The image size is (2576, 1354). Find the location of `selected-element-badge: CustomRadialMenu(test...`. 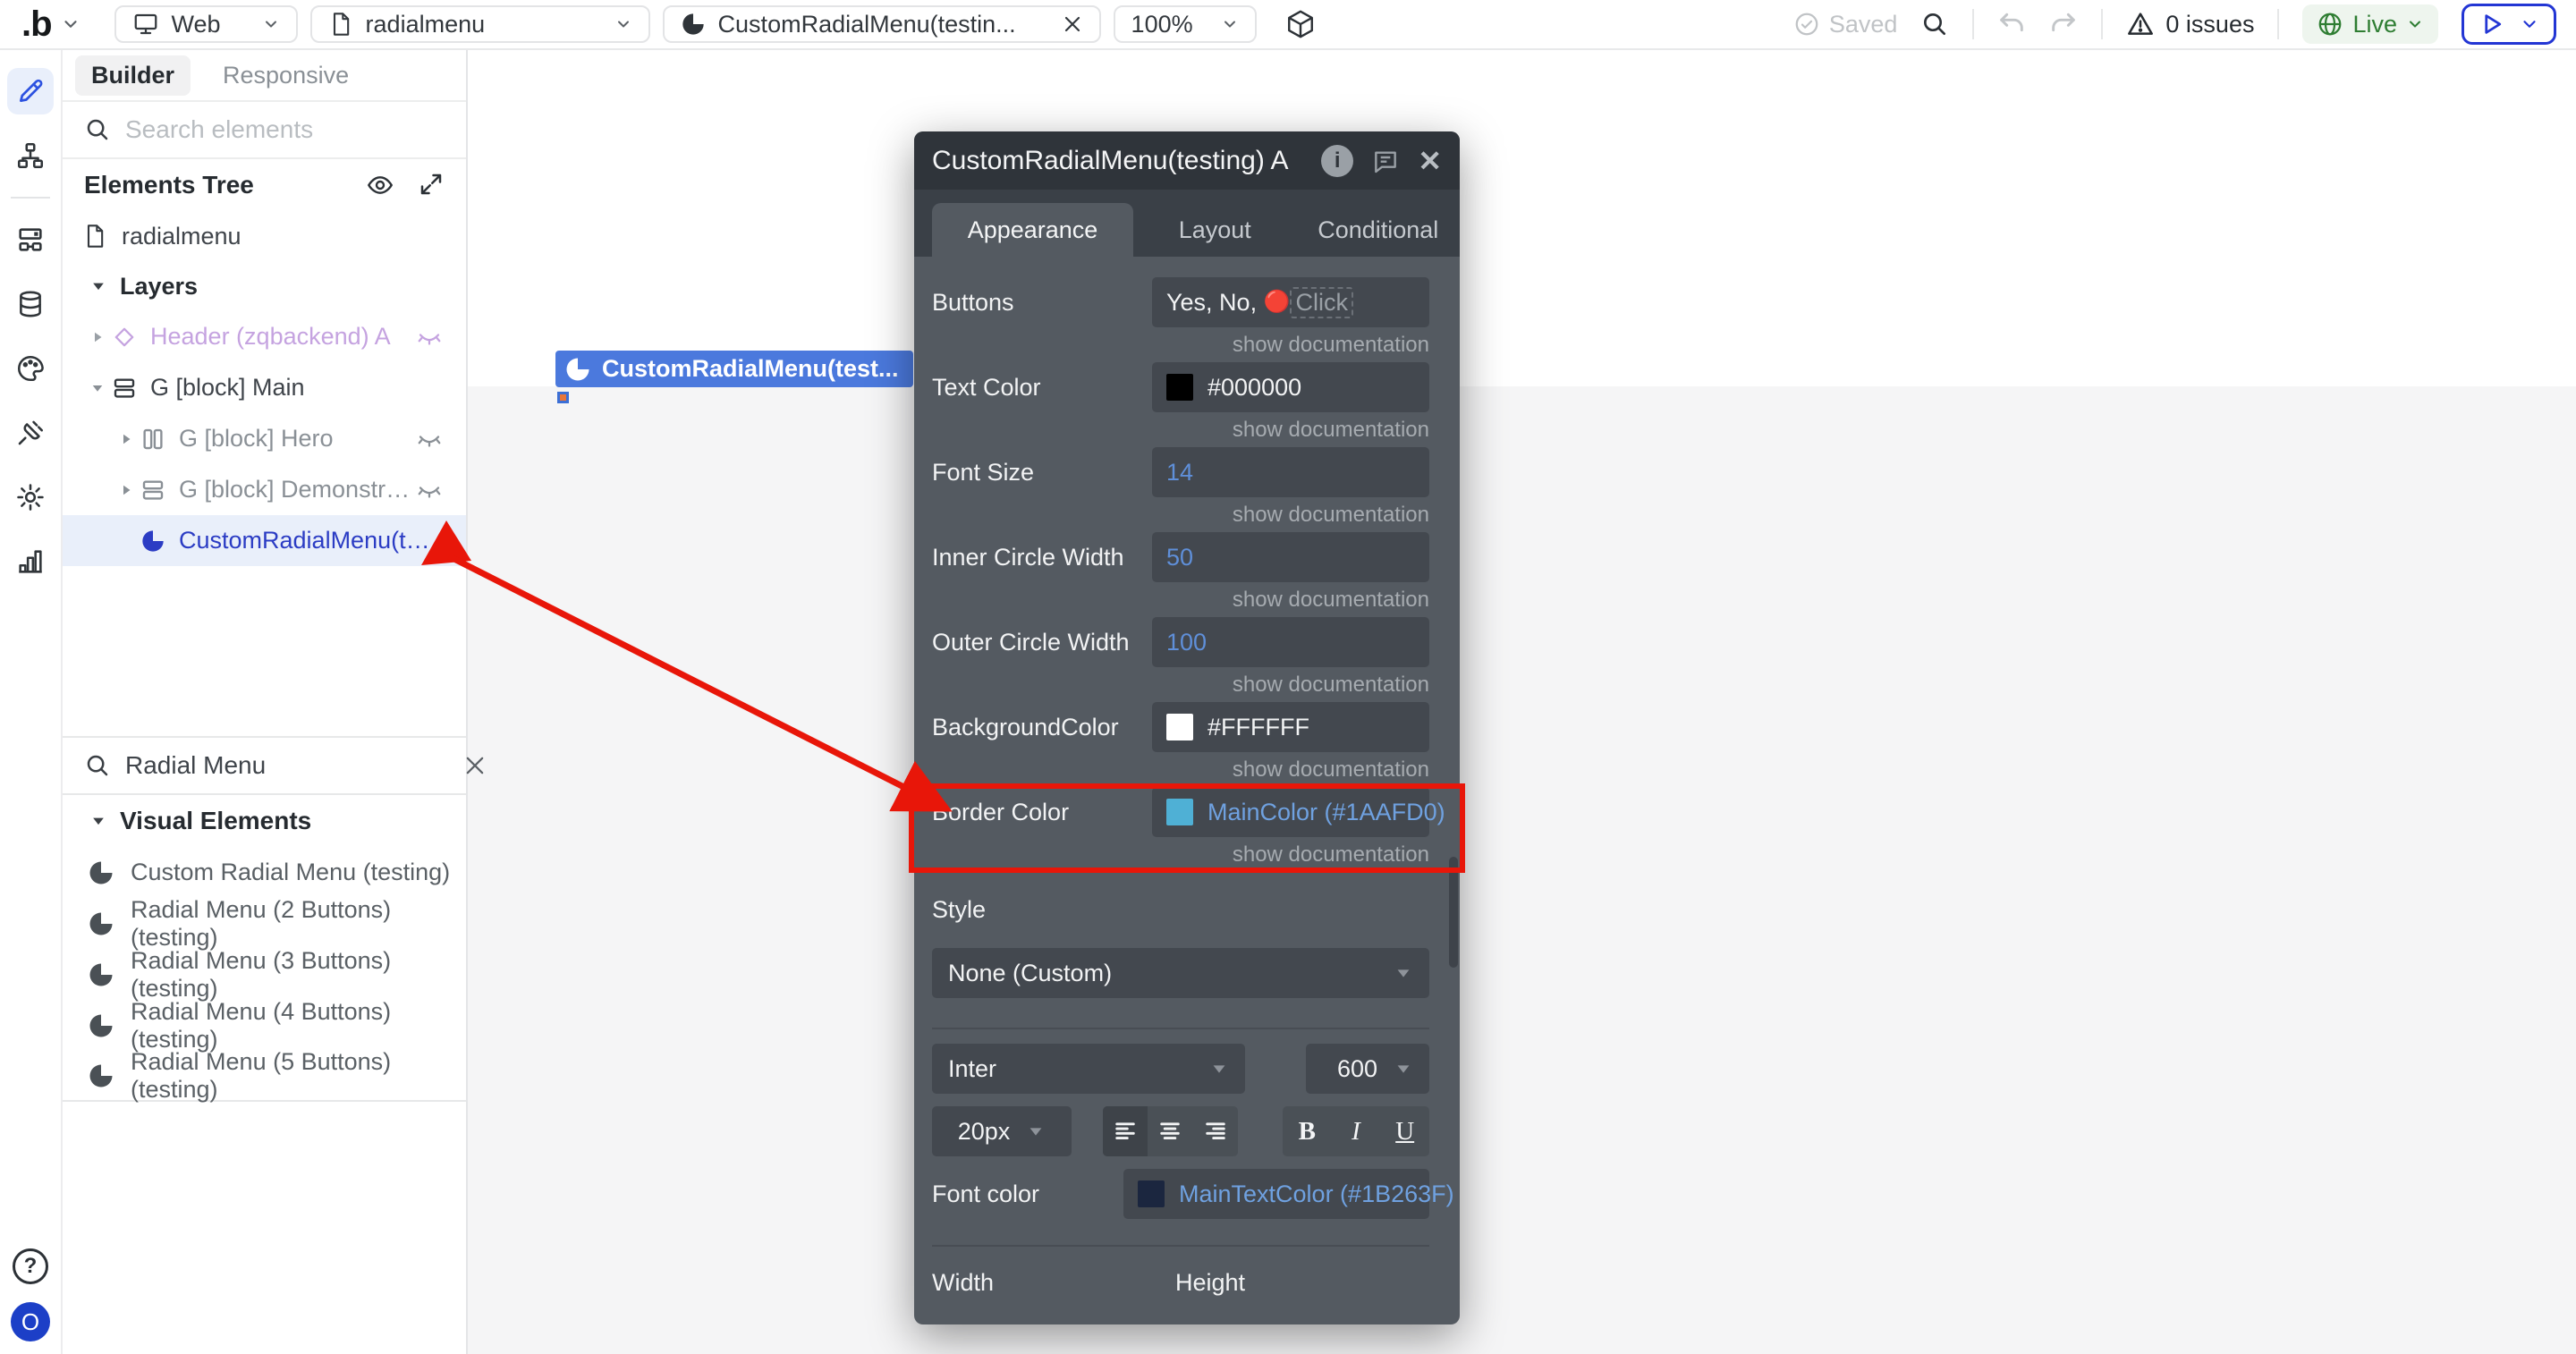

selected-element-badge: CustomRadialMenu(test... is located at coordinates (734, 369).